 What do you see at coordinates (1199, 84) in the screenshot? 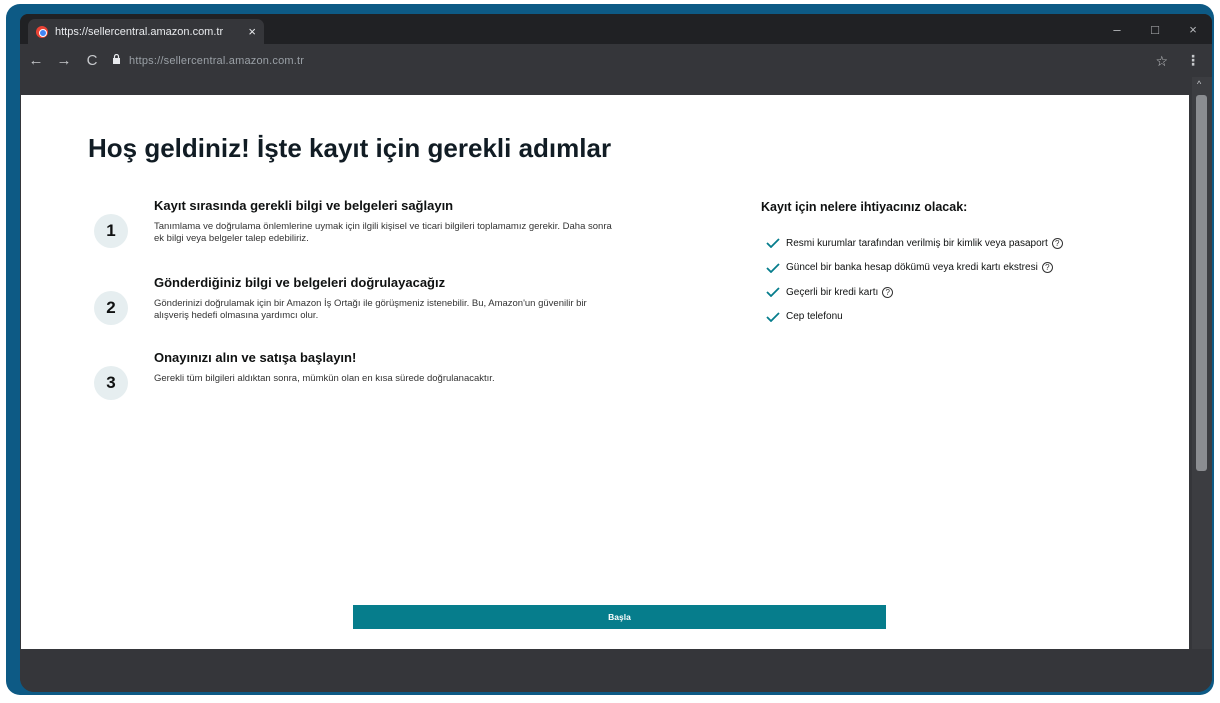
I see `scroll-up-icon: ^` at bounding box center [1199, 84].